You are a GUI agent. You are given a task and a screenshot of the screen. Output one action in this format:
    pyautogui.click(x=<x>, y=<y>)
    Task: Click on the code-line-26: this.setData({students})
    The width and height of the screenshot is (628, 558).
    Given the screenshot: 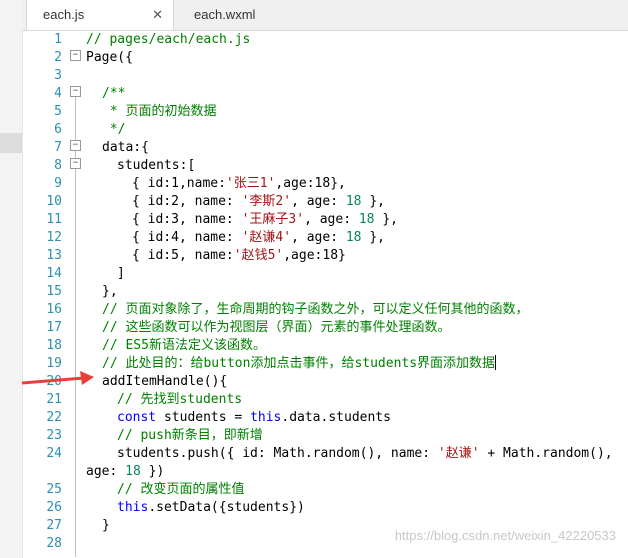 What is the action you would take?
    pyautogui.click(x=211, y=507)
    